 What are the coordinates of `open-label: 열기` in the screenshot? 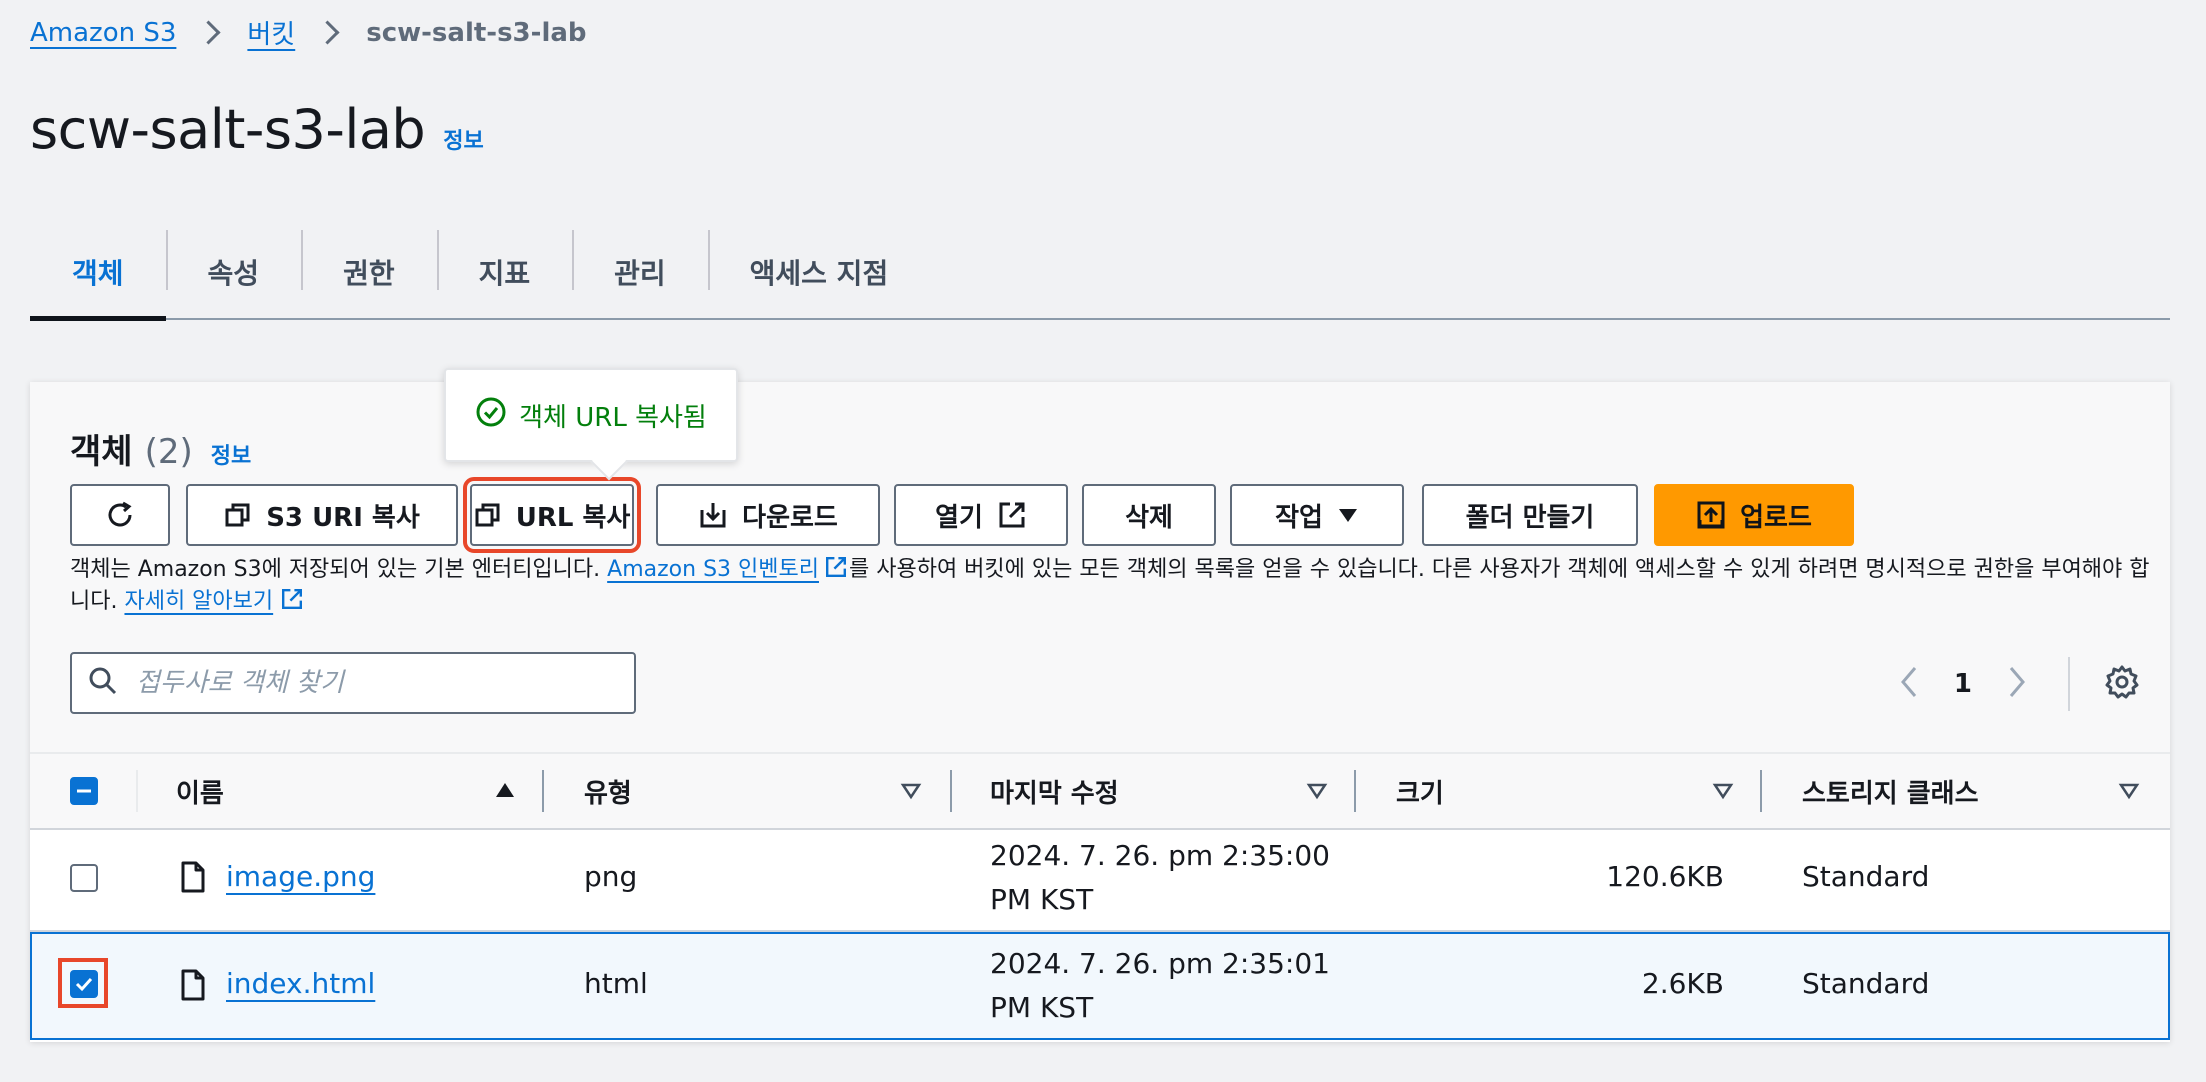 It's located at (959, 517).